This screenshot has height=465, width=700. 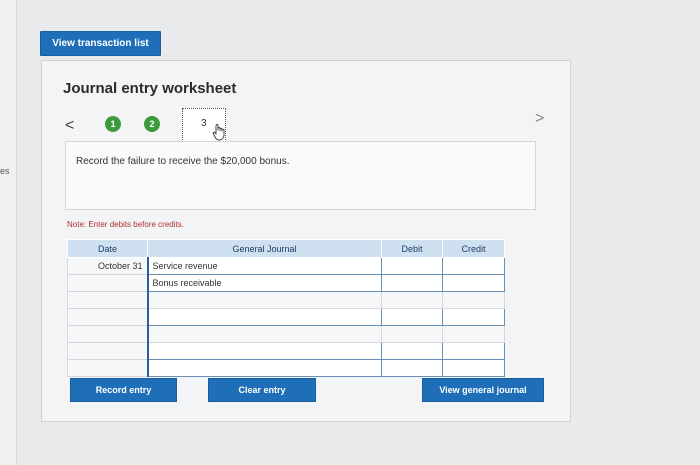 I want to click on step-3-label: 3, so click(x=204, y=123).